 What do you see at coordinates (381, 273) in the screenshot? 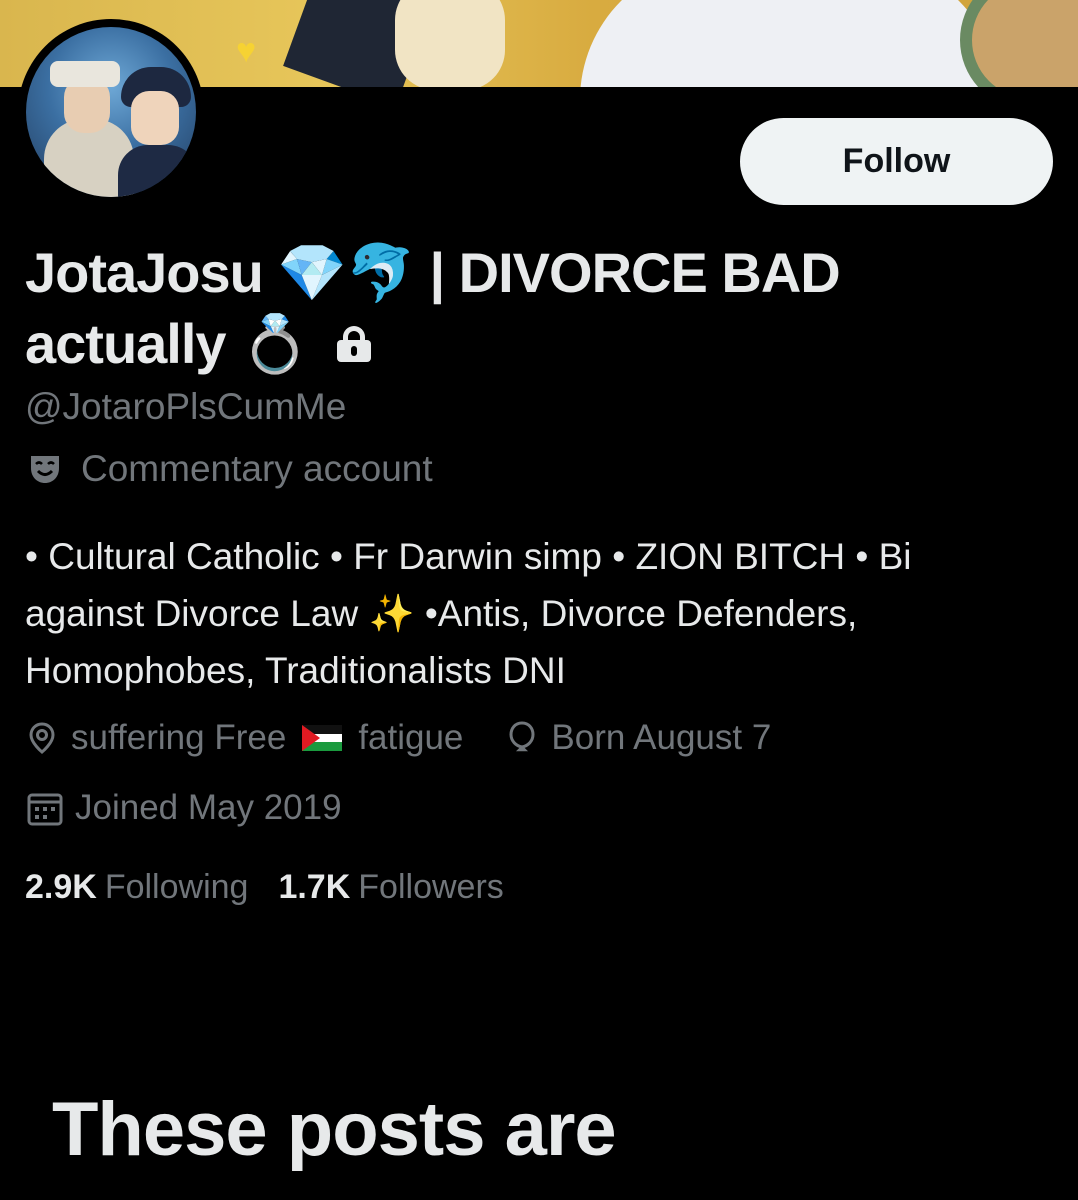
I see `dolphin-emoji: 🐬` at bounding box center [381, 273].